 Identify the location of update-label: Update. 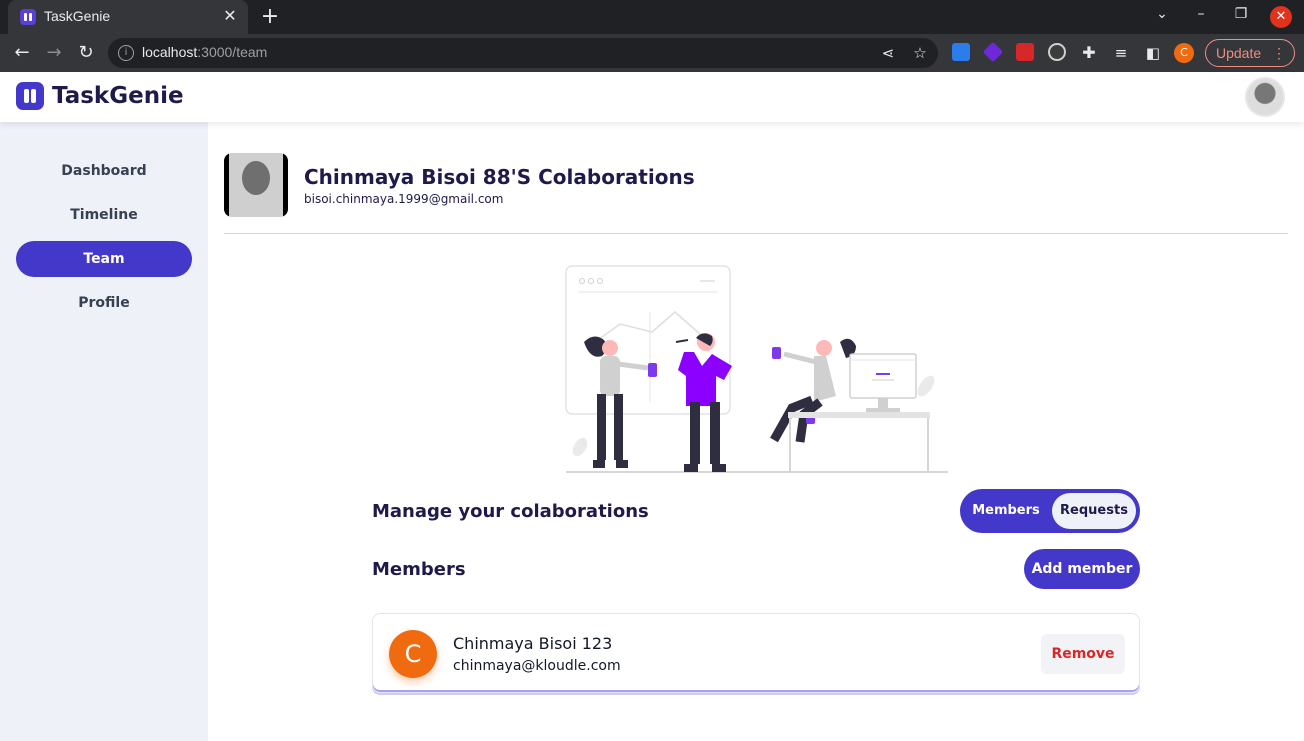
(1239, 53).